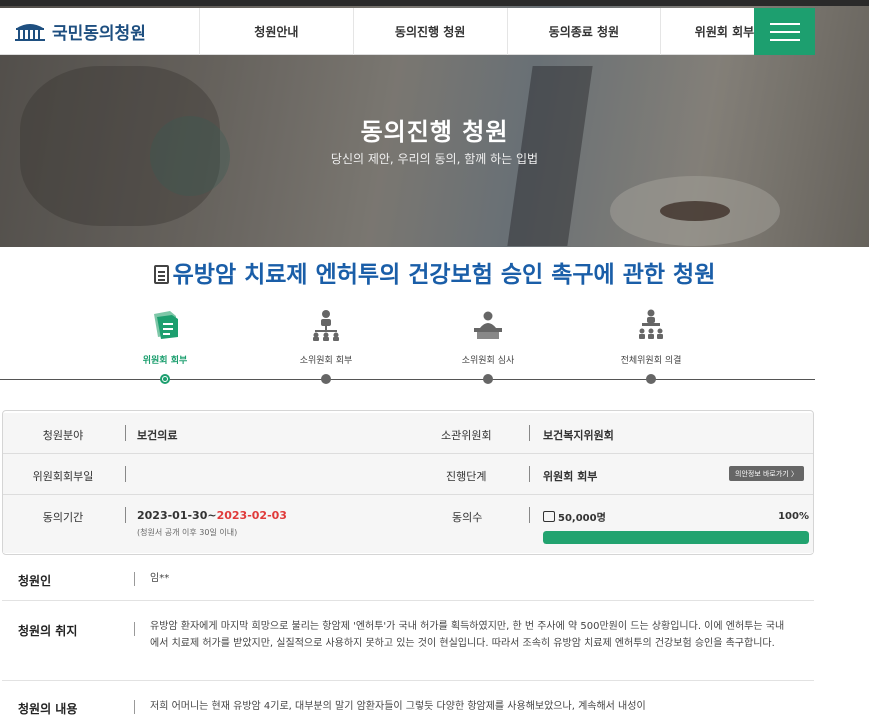 The height and width of the screenshot is (721, 869). What do you see at coordinates (766, 473) in the screenshot?
I see `bill-info-link-button: 의안정보 바로가기 〉` at bounding box center [766, 473].